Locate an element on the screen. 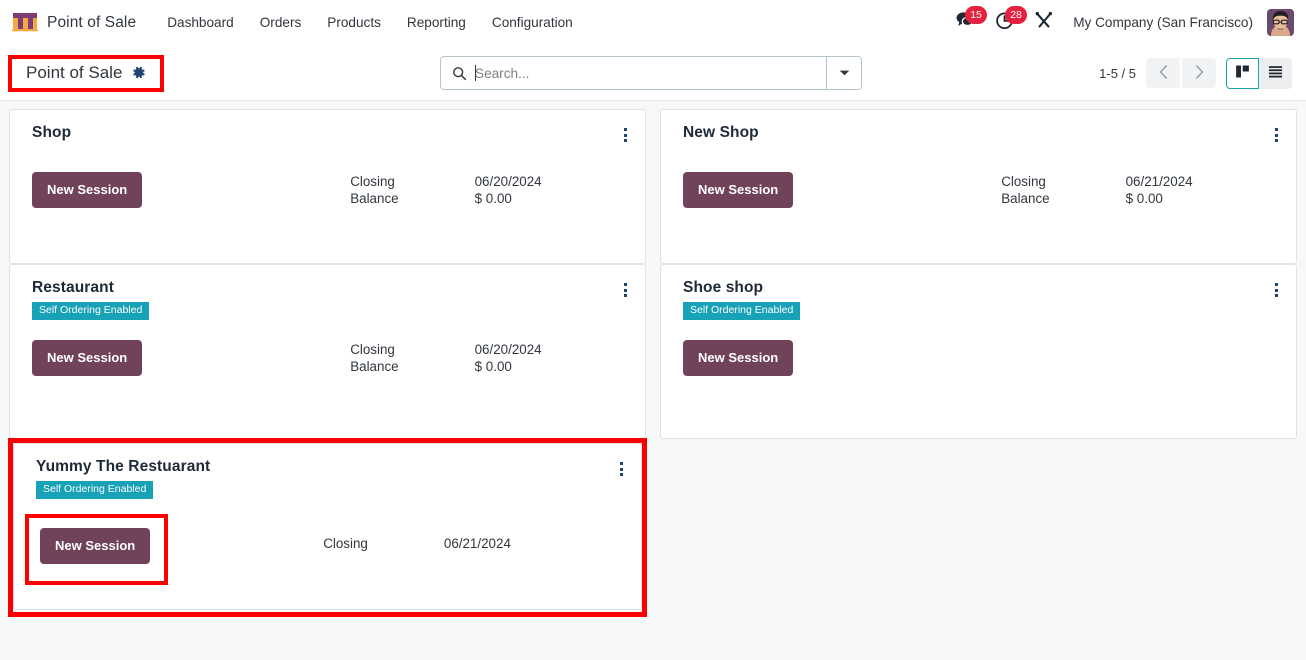  company-switcher: My Company (San Francisco) is located at coordinates (1164, 22).